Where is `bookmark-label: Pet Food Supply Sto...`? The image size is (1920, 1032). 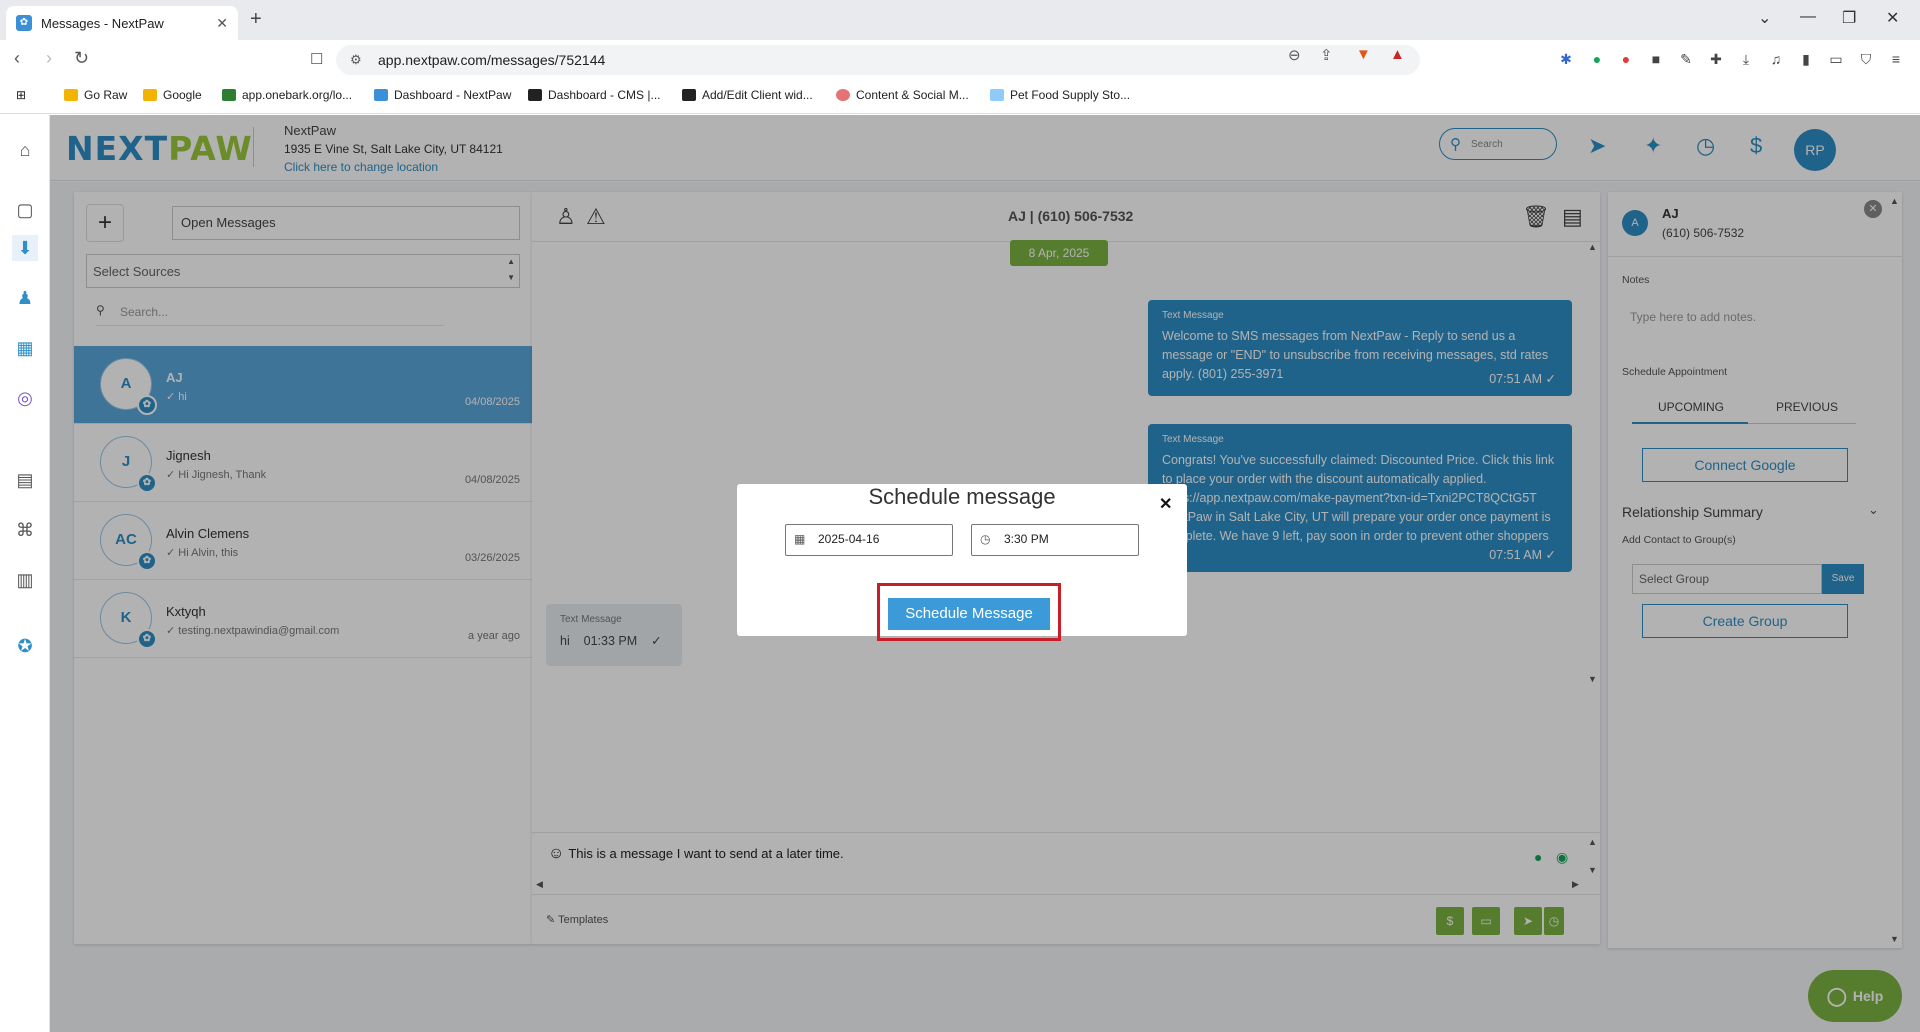 bookmark-label: Pet Food Supply Sto... is located at coordinates (1070, 95).